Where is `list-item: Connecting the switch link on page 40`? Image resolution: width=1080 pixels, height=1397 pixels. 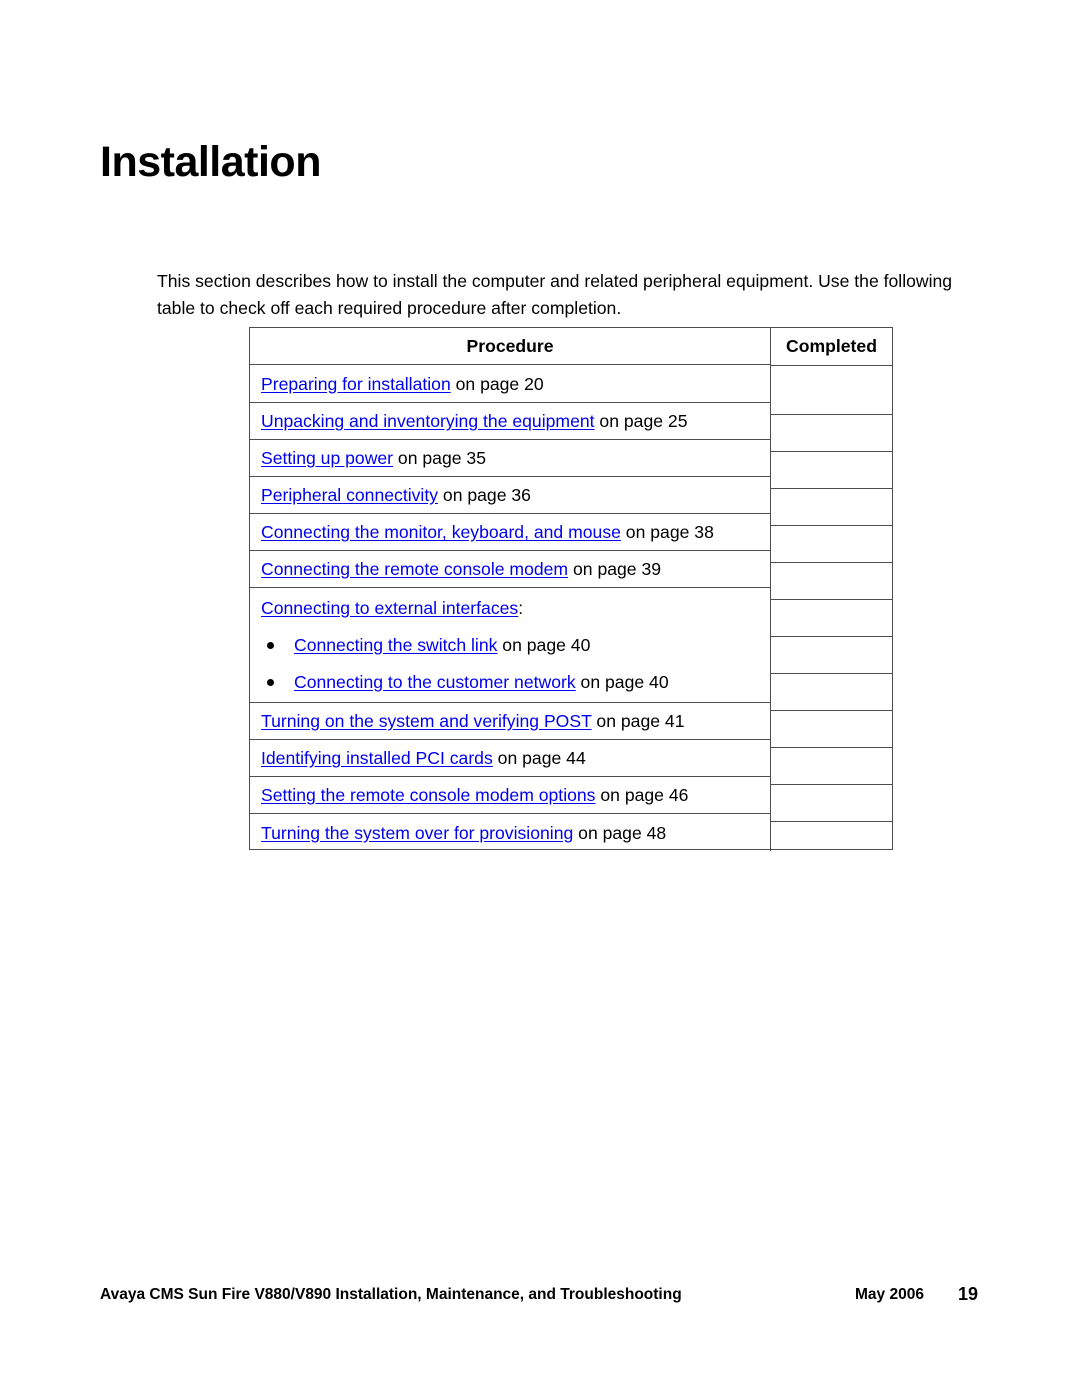
list-item: Connecting the switch link on page 40 is located at coordinates (515, 645).